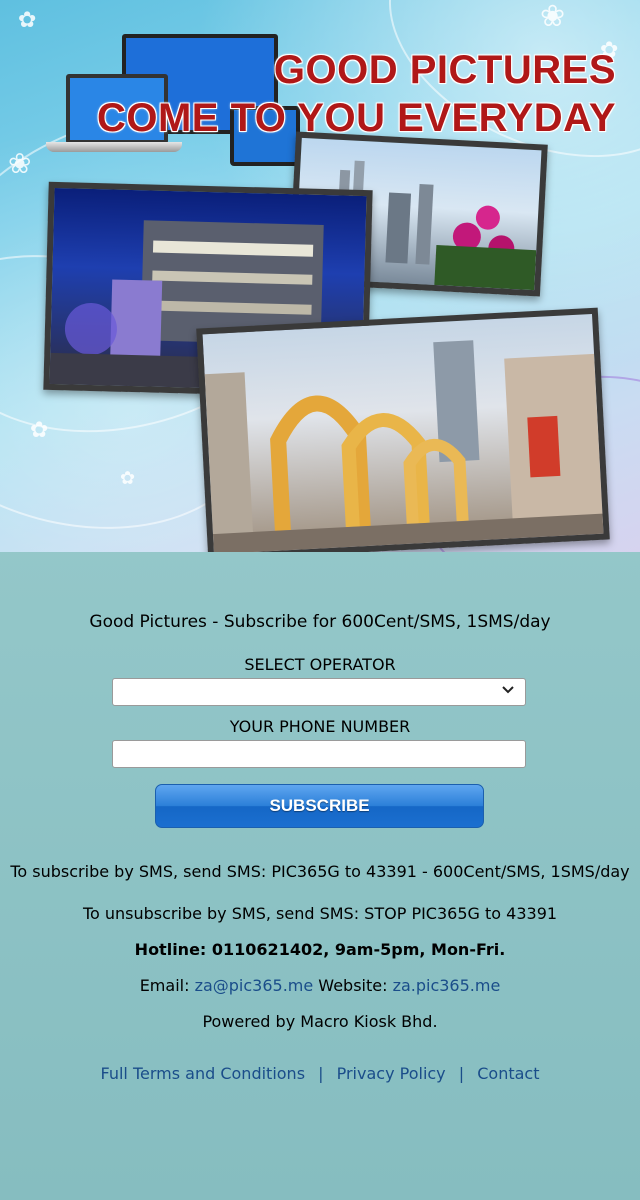 This screenshot has height=1200, width=640. I want to click on terms-link: Full Terms and Conditions, so click(203, 1073).